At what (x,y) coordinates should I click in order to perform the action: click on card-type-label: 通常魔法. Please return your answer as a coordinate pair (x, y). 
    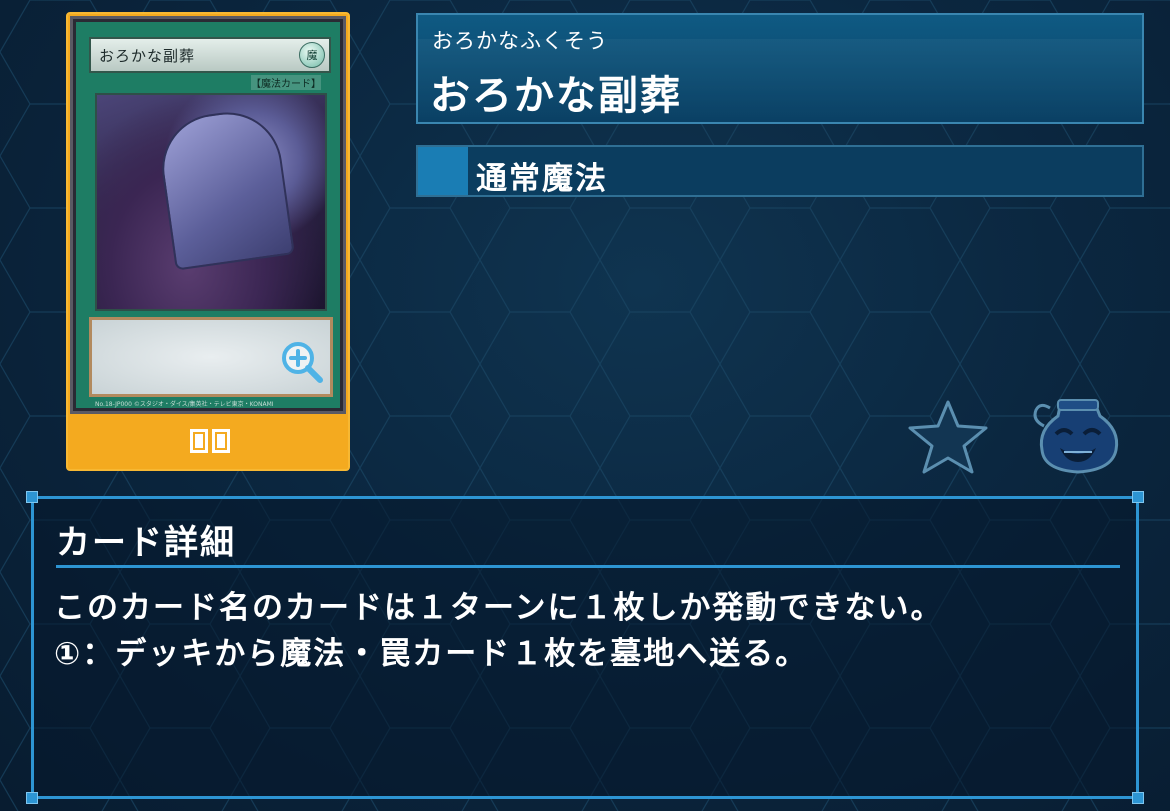
    Looking at the image, I should click on (542, 179).